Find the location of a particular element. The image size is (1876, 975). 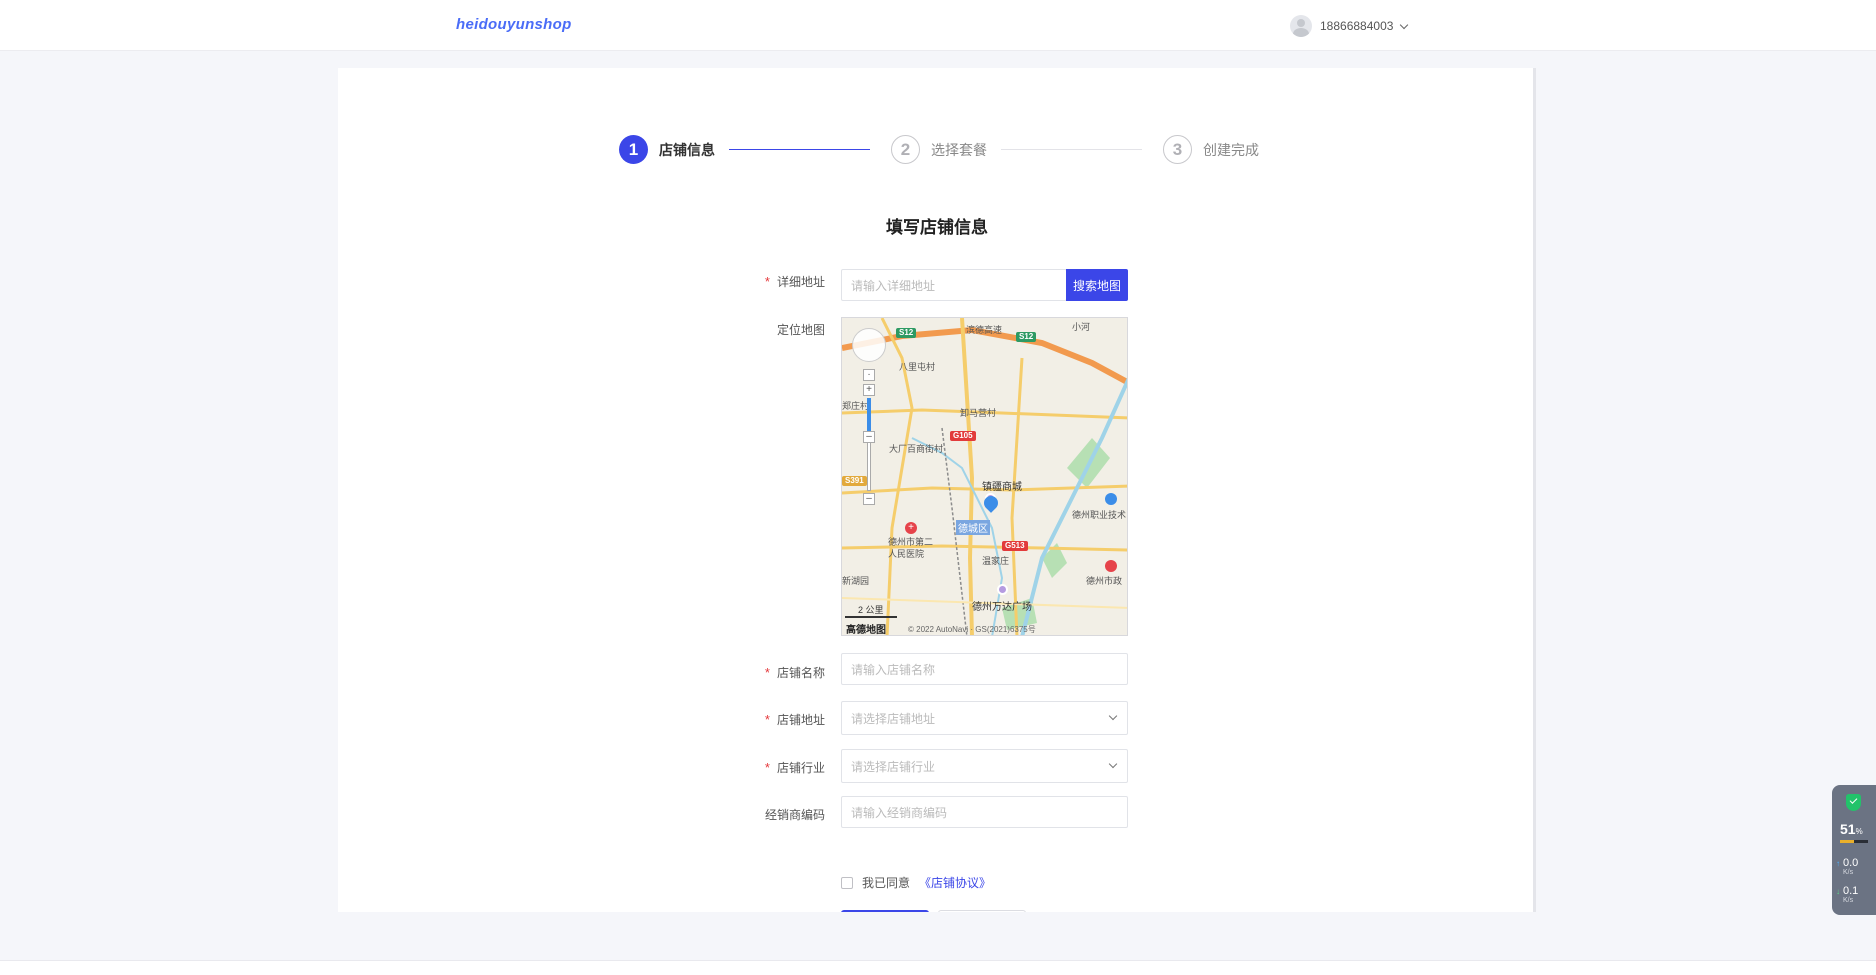

map-label-wanda: 德州万达广场 is located at coordinates (1002, 607).